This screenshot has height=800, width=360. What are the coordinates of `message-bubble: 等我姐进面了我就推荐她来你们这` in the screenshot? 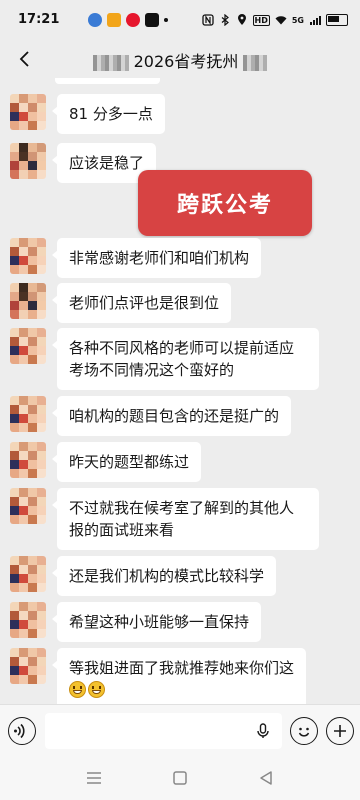 It's located at (179, 676).